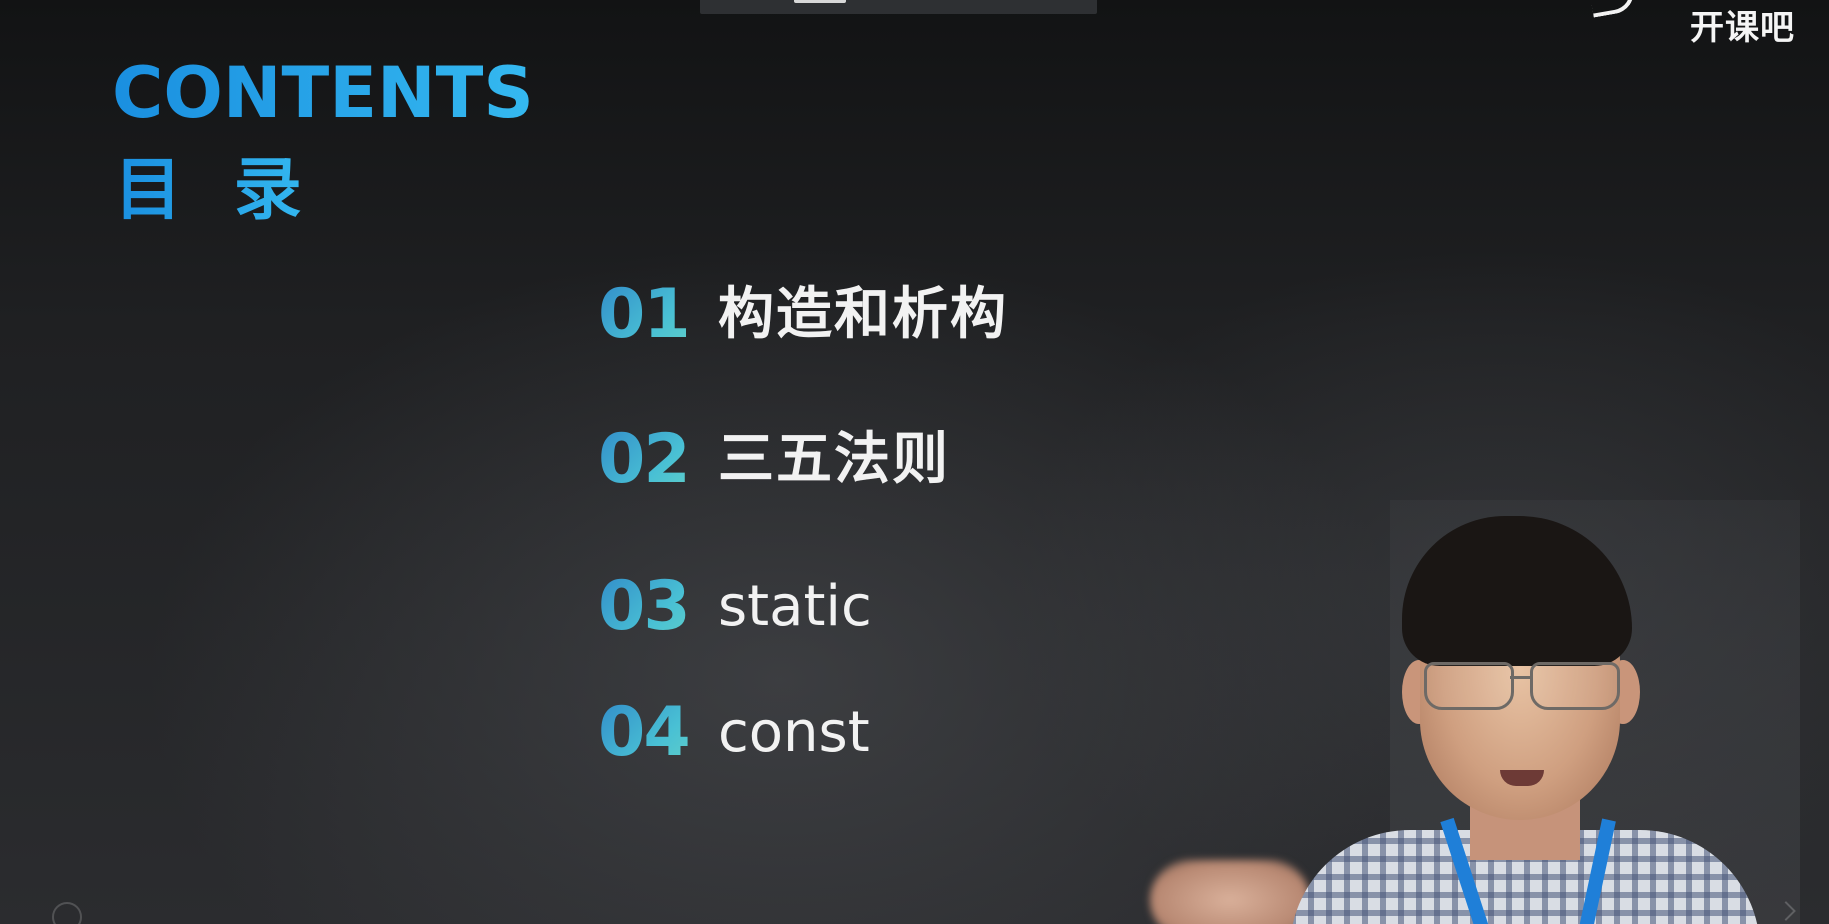  I want to click on brand-name: 开课吧, so click(1742, 28).